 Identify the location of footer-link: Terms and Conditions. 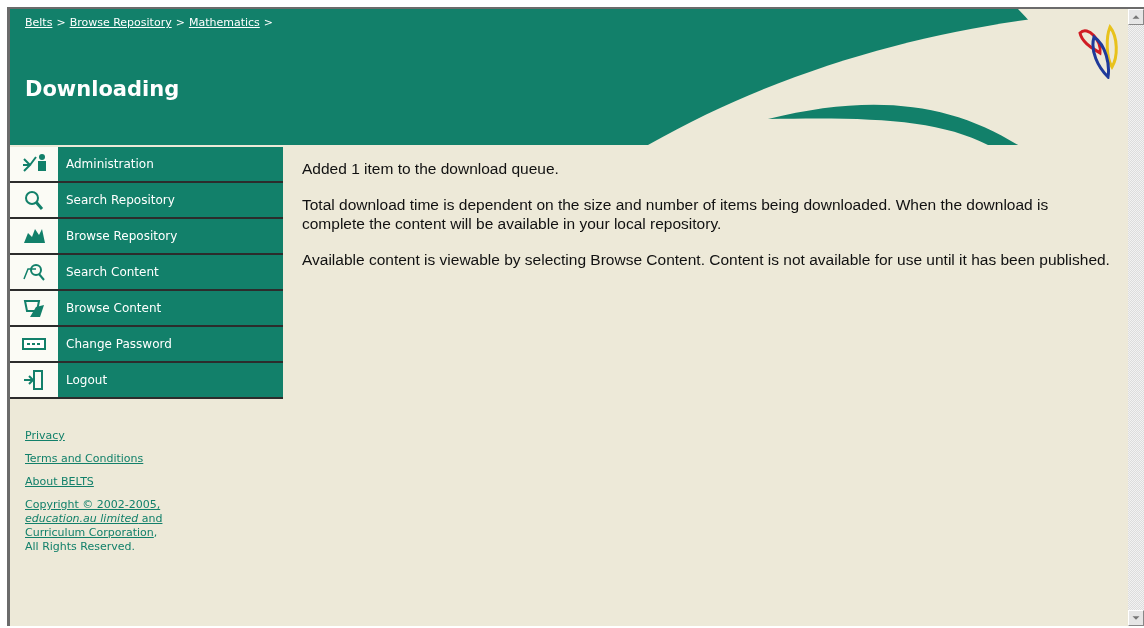
(84, 458).